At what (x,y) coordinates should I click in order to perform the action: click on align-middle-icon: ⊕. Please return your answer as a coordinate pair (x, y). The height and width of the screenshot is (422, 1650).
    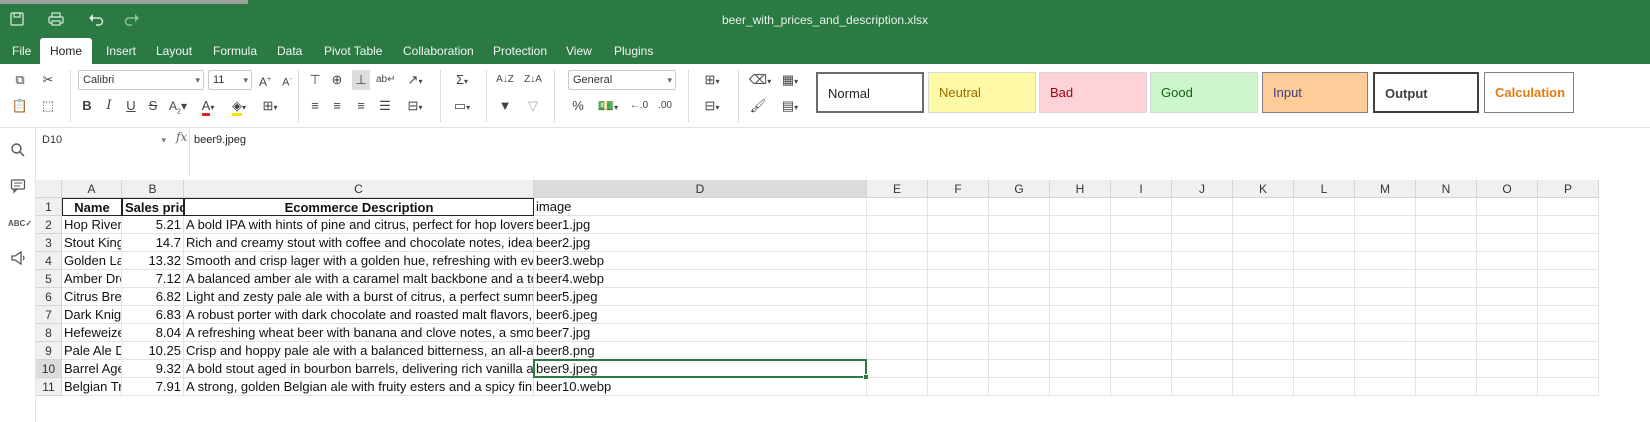
    Looking at the image, I should click on (337, 80).